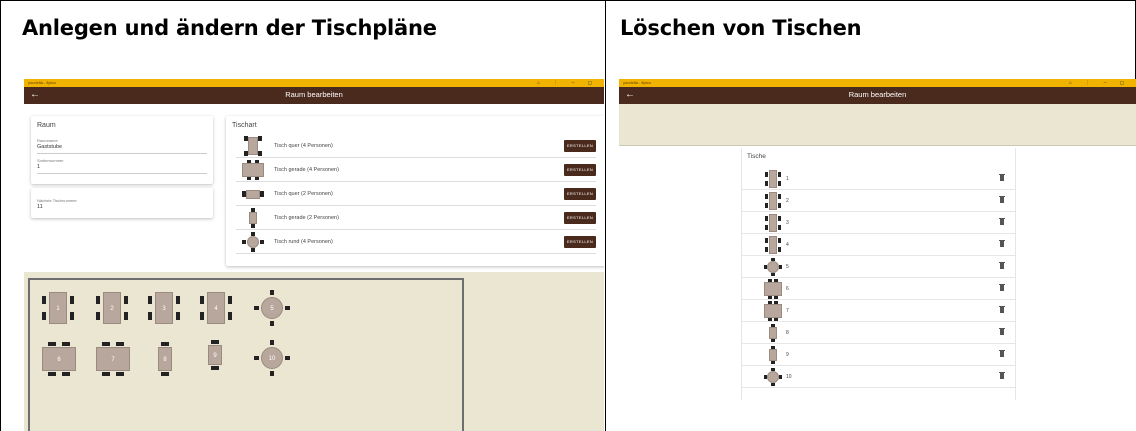 This screenshot has width=1136, height=431. I want to click on table-row: 10, so click(878, 377).